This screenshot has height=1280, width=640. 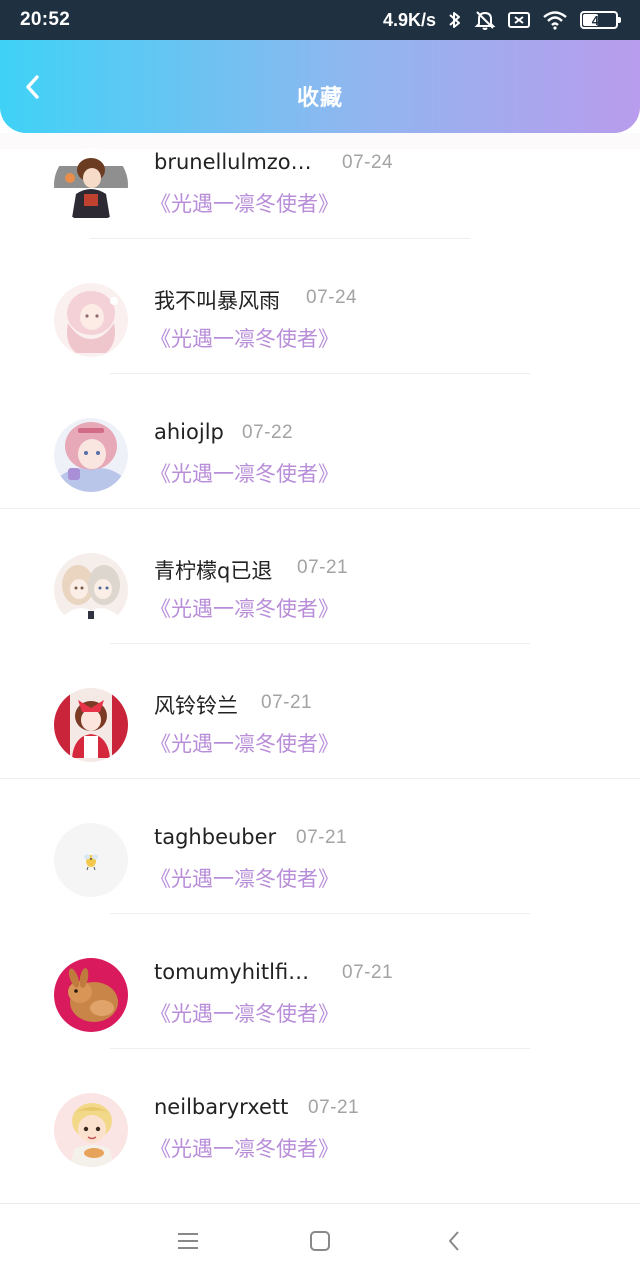 What do you see at coordinates (455, 20) in the screenshot?
I see `bluetooth-icon` at bounding box center [455, 20].